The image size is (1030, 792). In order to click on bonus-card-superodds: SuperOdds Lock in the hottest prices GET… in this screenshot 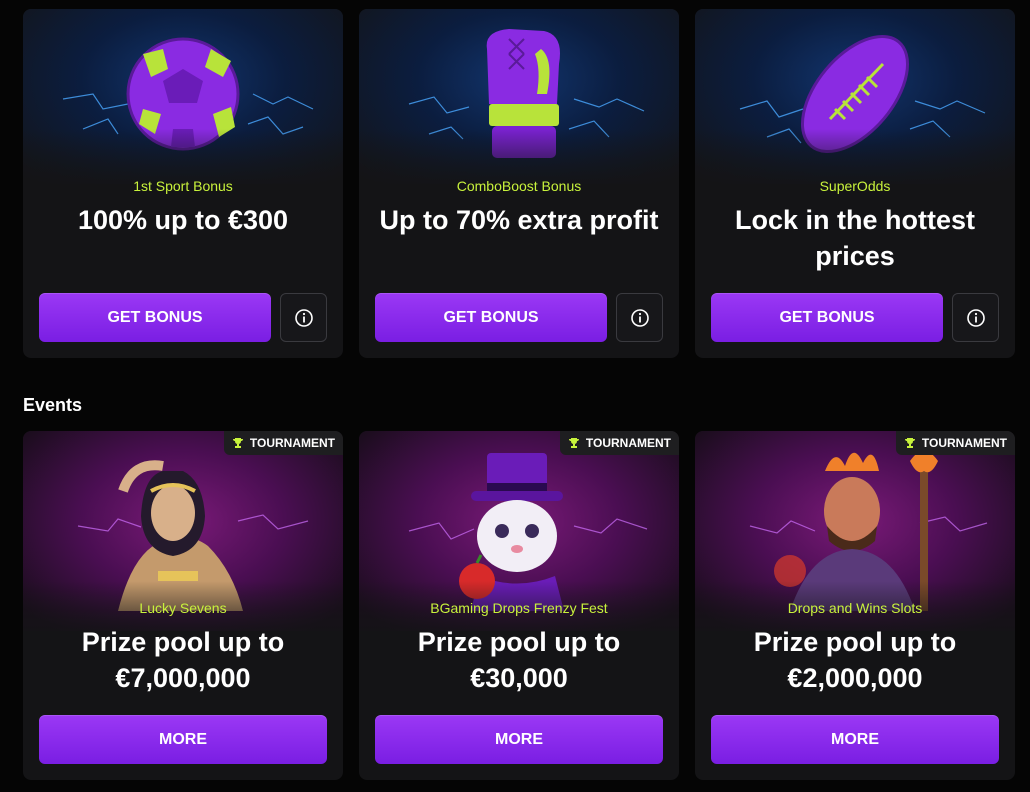, I will do `click(855, 183)`.